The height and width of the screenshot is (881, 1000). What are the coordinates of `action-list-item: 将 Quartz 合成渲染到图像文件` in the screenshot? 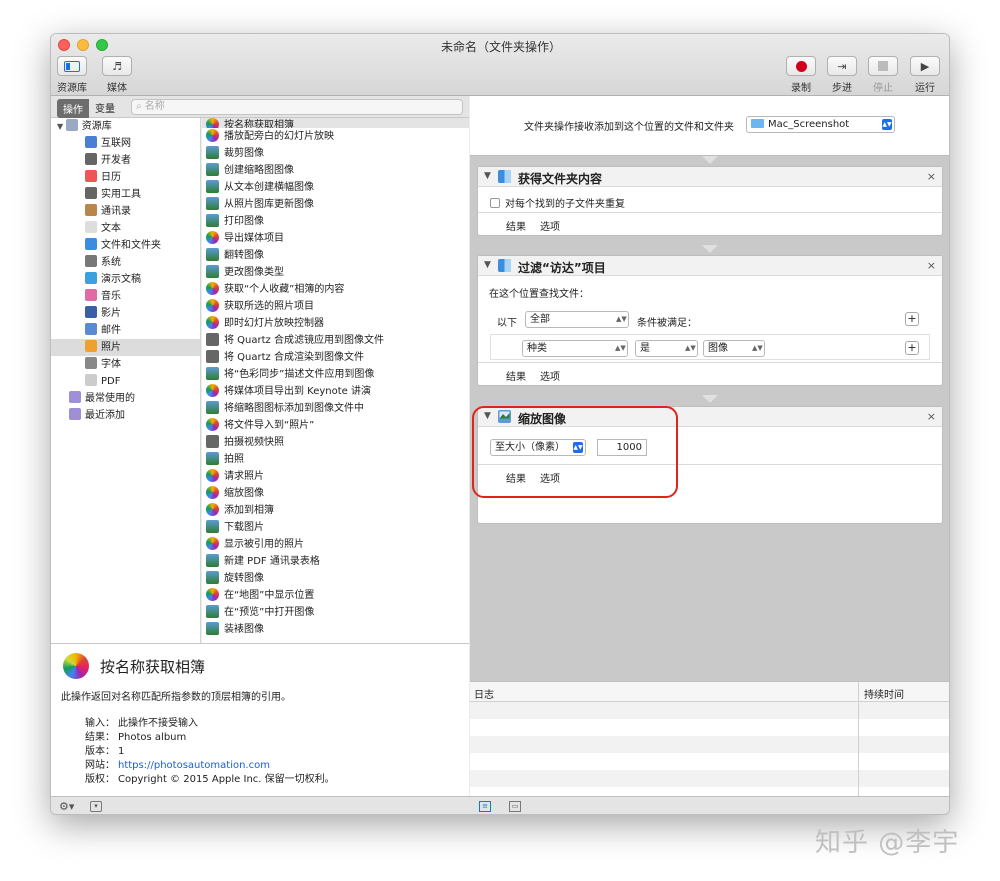 It's located at (335, 357).